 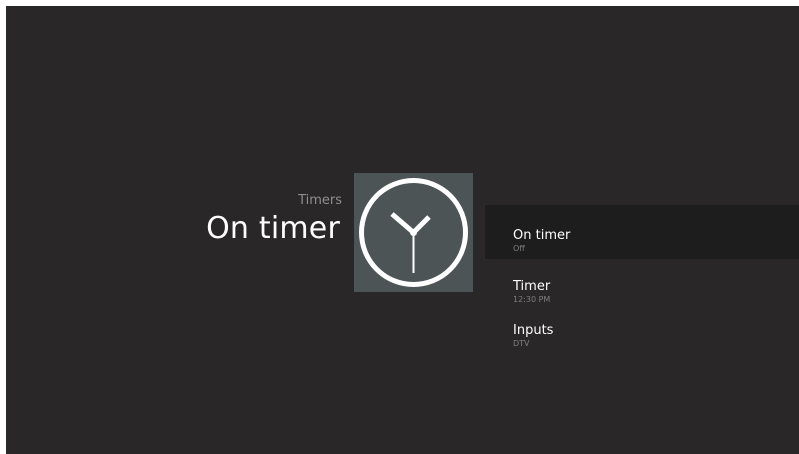 I want to click on menu-item-label: Inputs, so click(x=533, y=330).